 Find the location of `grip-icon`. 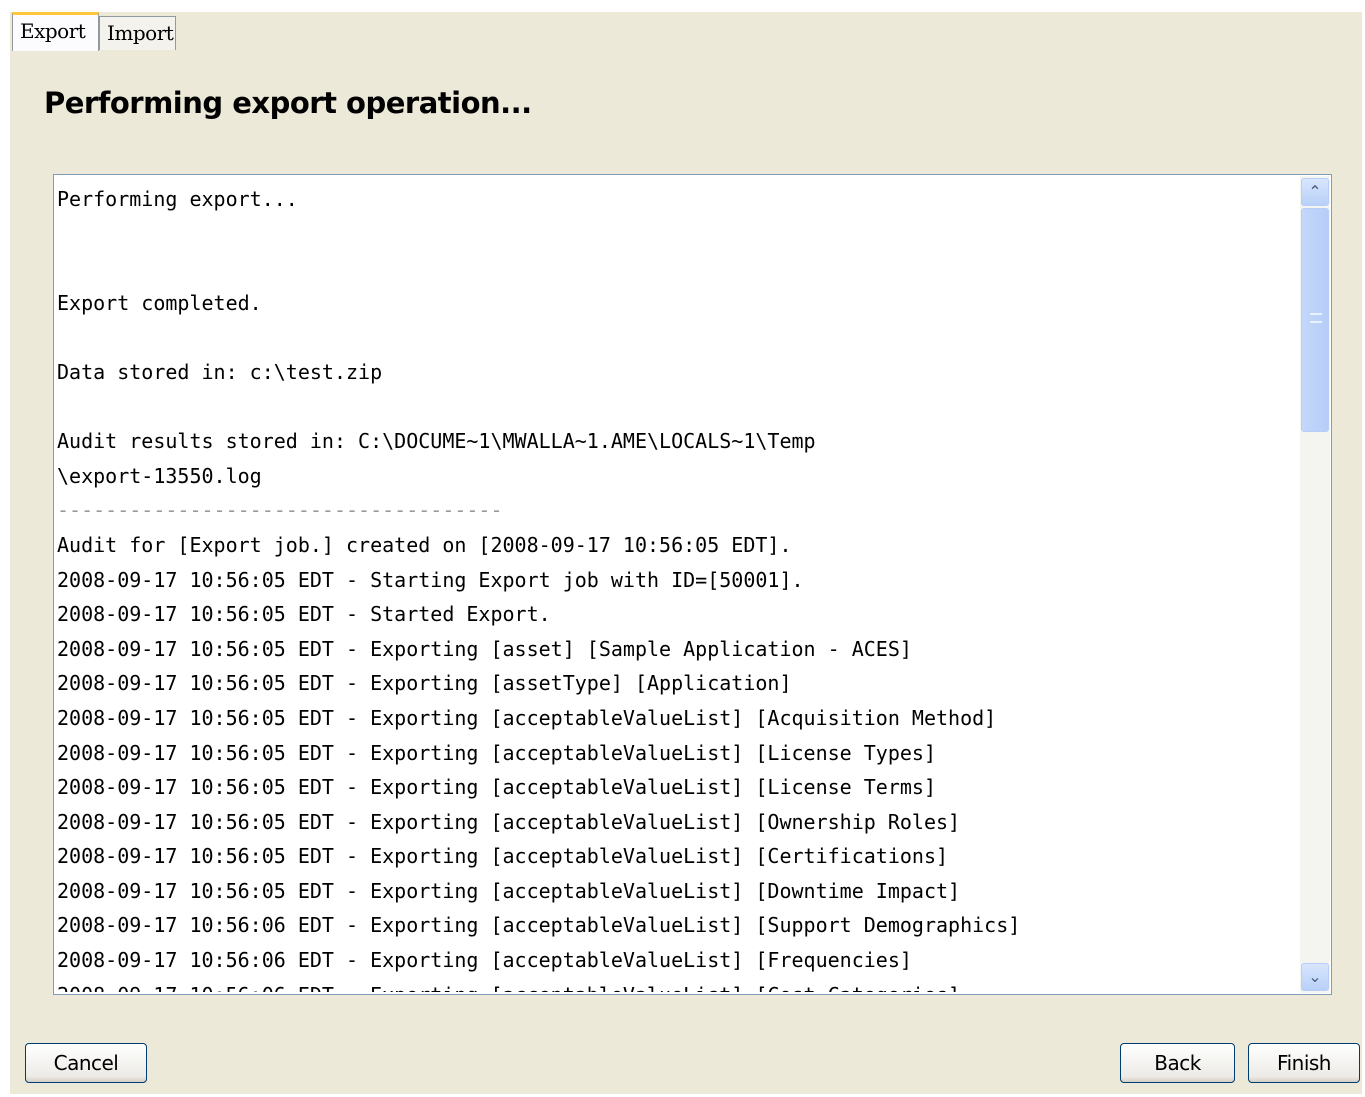

grip-icon is located at coordinates (1316, 318).